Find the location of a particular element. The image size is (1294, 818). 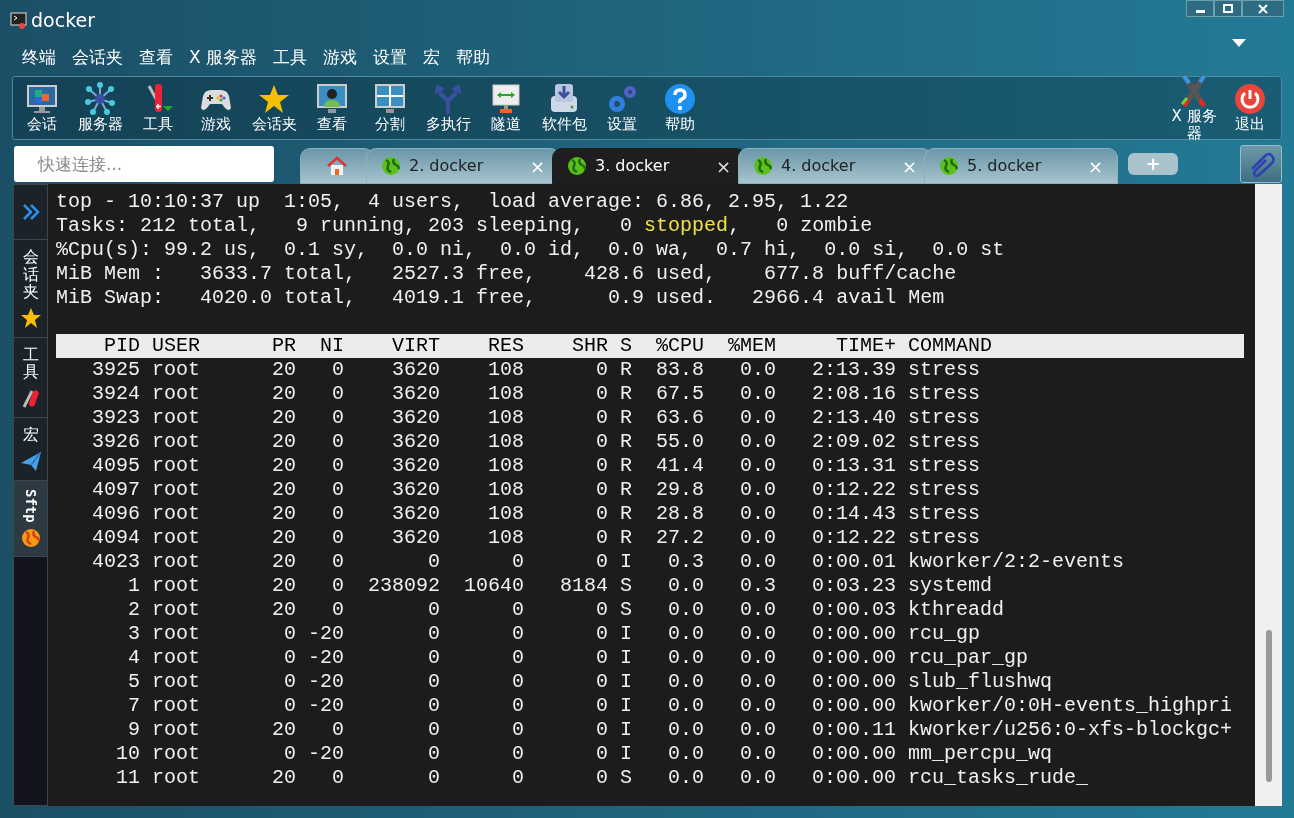

close-button is located at coordinates (1263, 8).